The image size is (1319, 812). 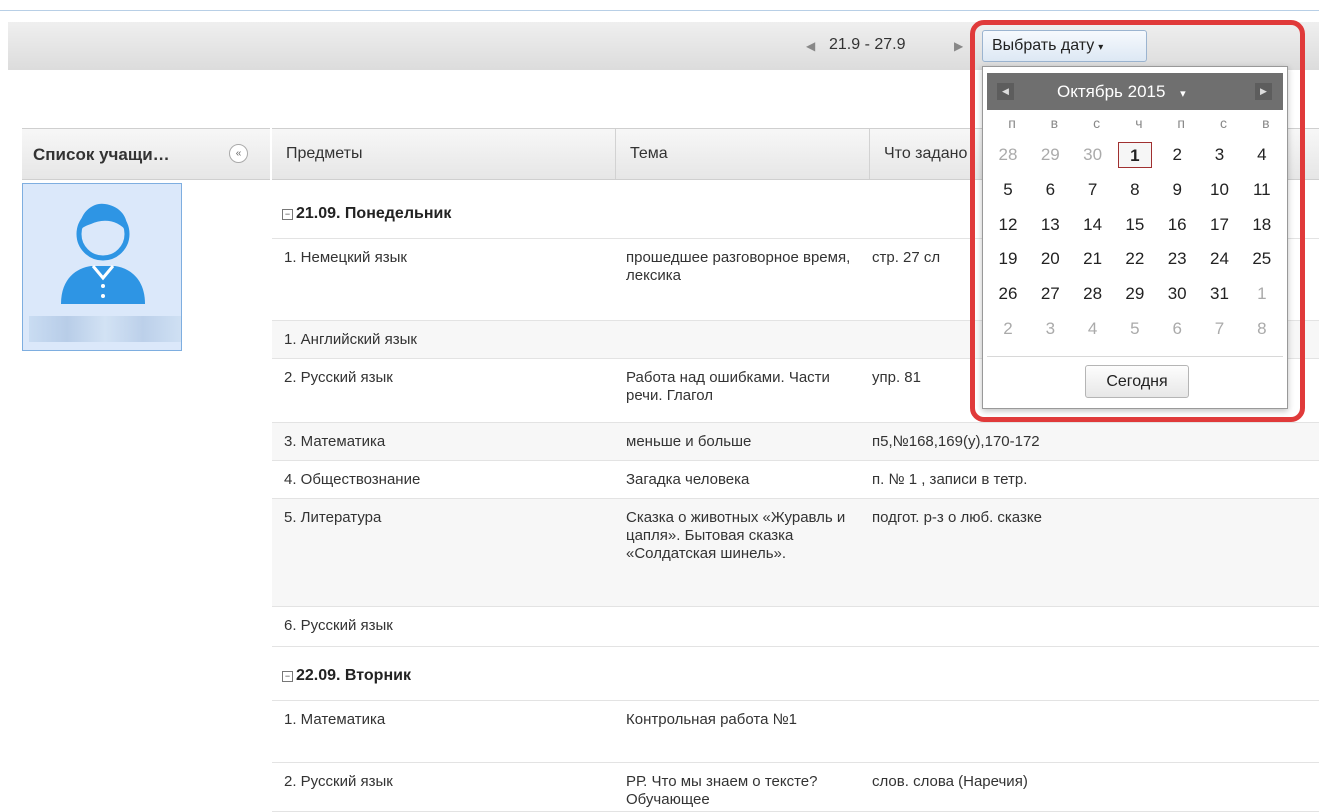 I want to click on subject-cell: 1. Немецкий язык, so click(x=345, y=257).